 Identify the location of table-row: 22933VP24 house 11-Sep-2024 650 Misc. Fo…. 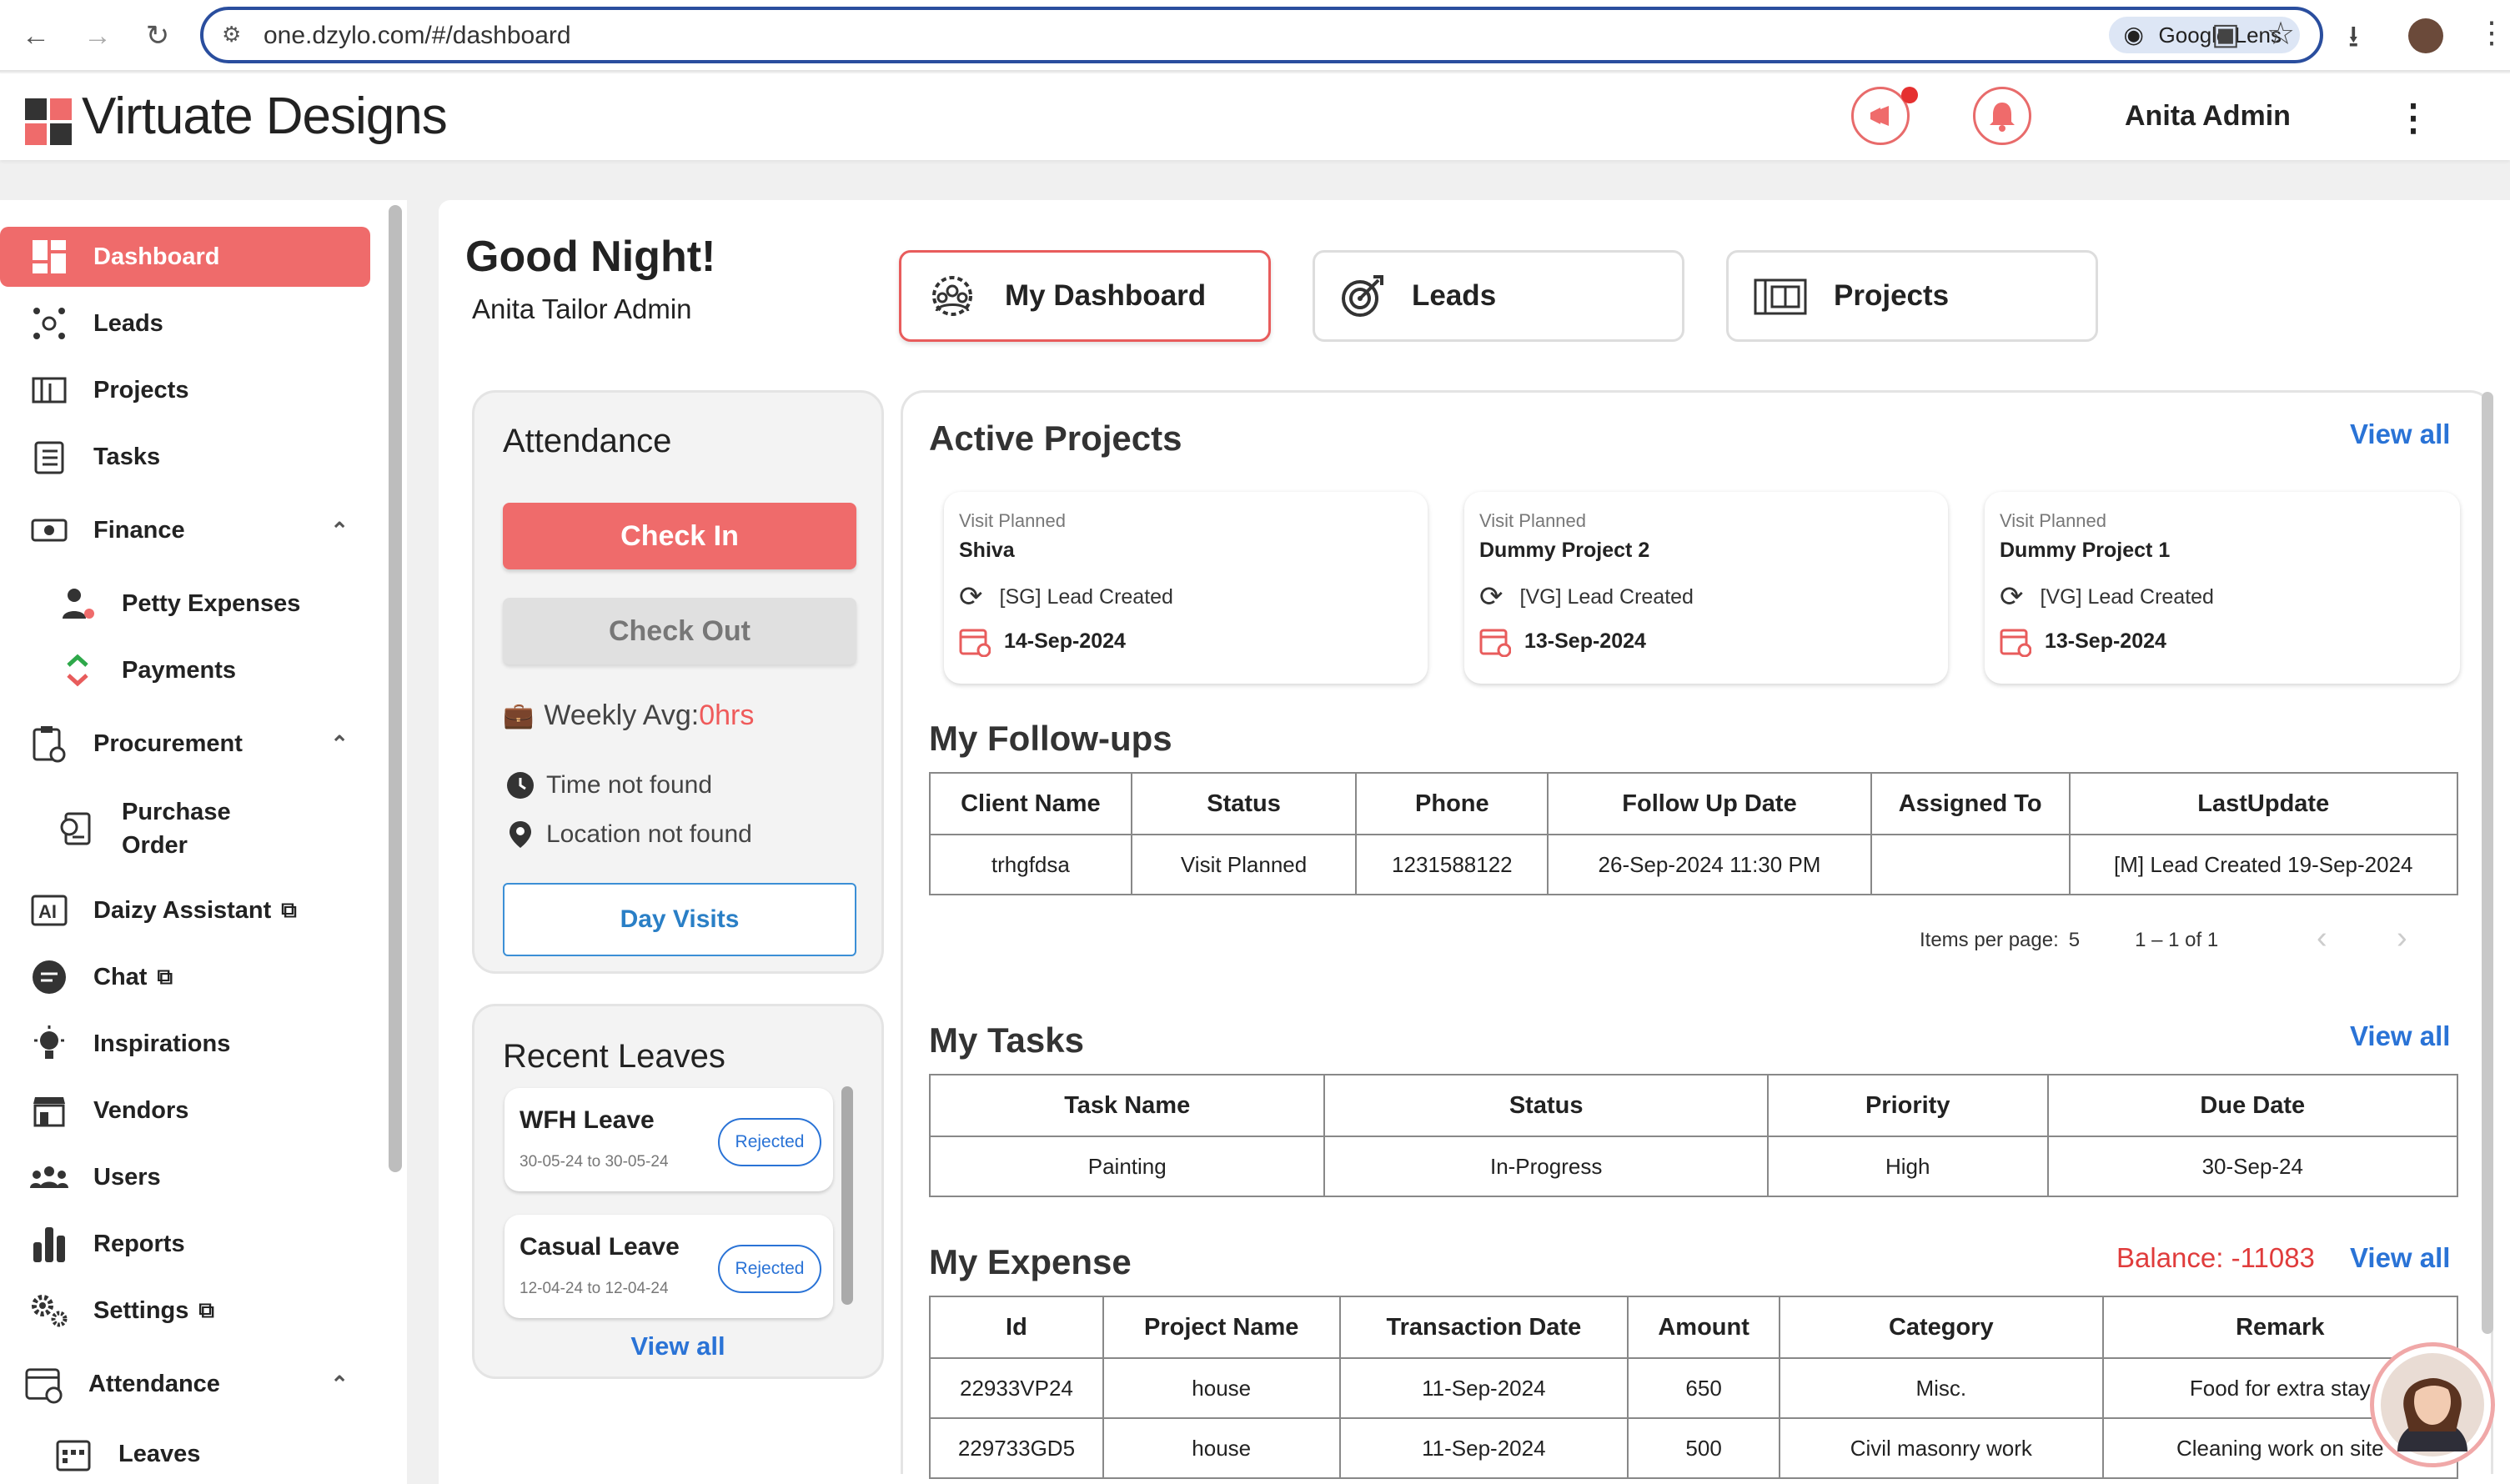
(1694, 1388).